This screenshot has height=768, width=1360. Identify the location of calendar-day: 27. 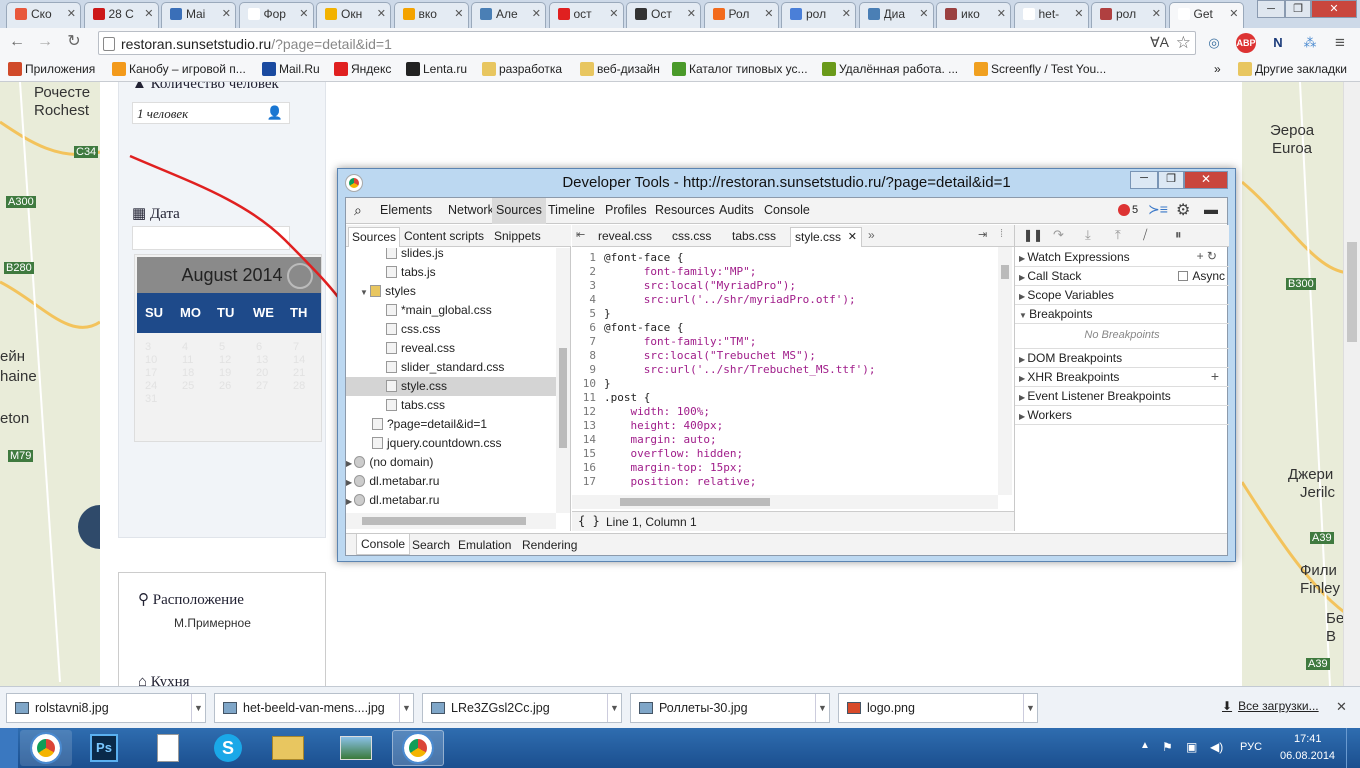
(262, 386).